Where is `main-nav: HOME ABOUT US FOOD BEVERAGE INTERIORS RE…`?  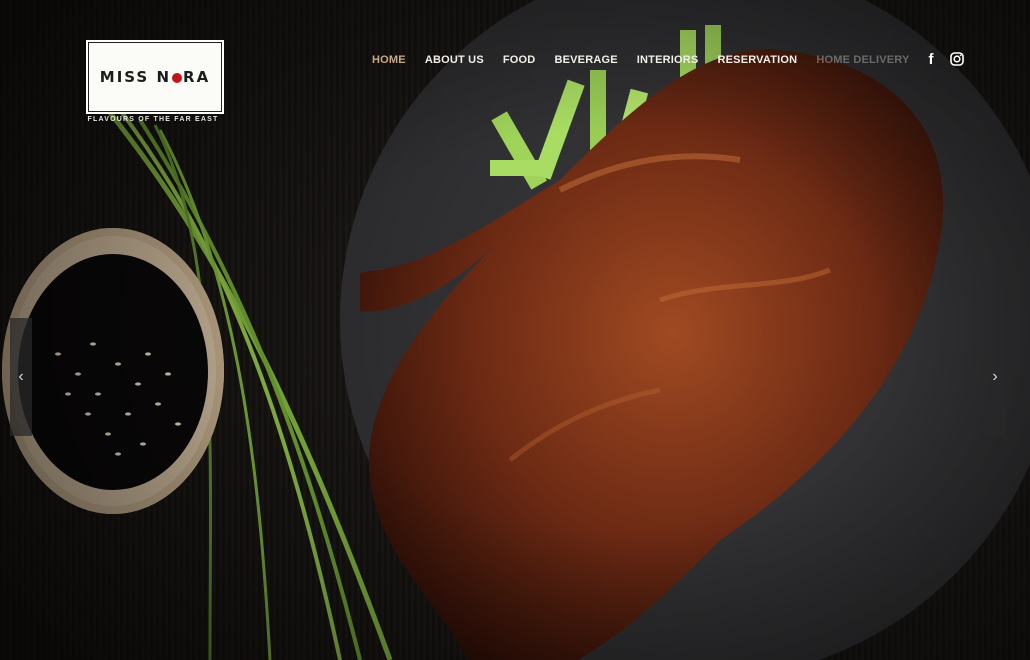 main-nav: HOME ABOUT US FOOD BEVERAGE INTERIORS RE… is located at coordinates (641, 60).